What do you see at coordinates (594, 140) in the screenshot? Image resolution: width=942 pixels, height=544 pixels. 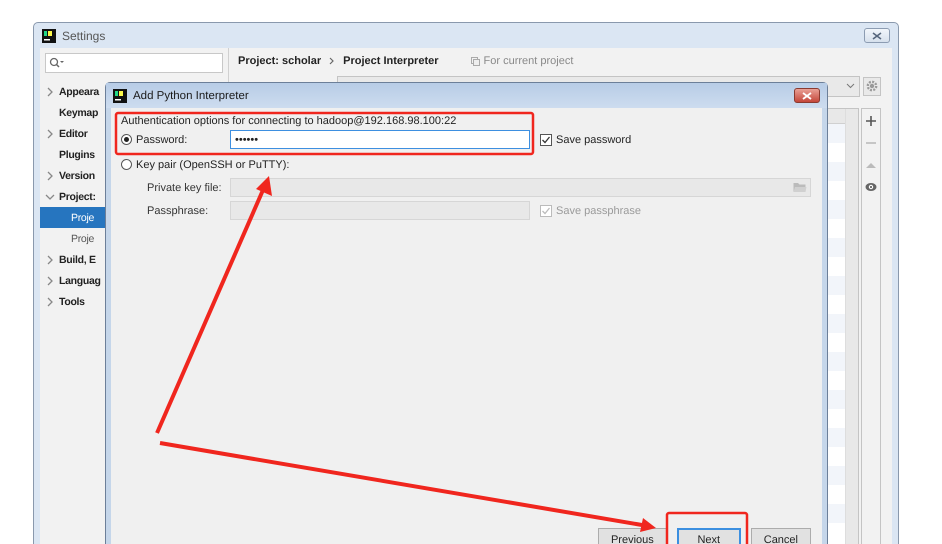 I see `checkbox-label: Save password` at bounding box center [594, 140].